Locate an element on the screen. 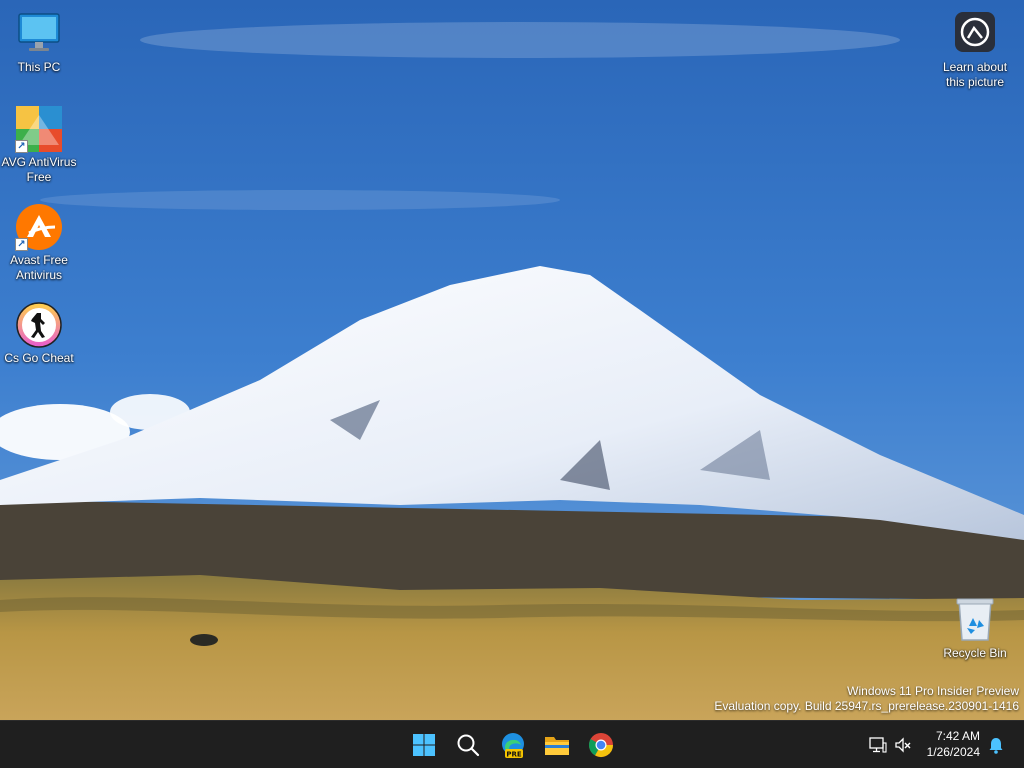 The image size is (1024, 768). search-button is located at coordinates (468, 745).